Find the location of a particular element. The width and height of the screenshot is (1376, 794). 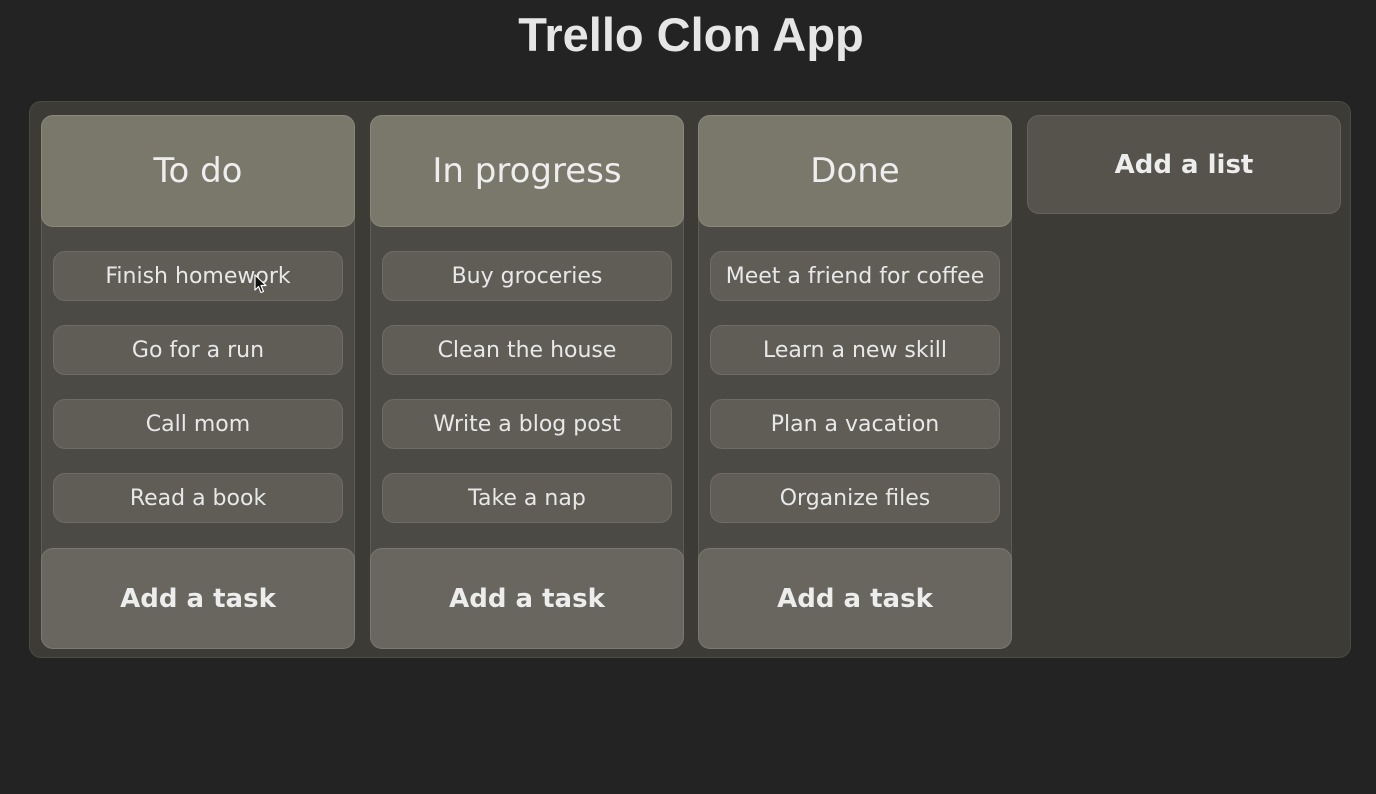

list-title: To do is located at coordinates (198, 171).